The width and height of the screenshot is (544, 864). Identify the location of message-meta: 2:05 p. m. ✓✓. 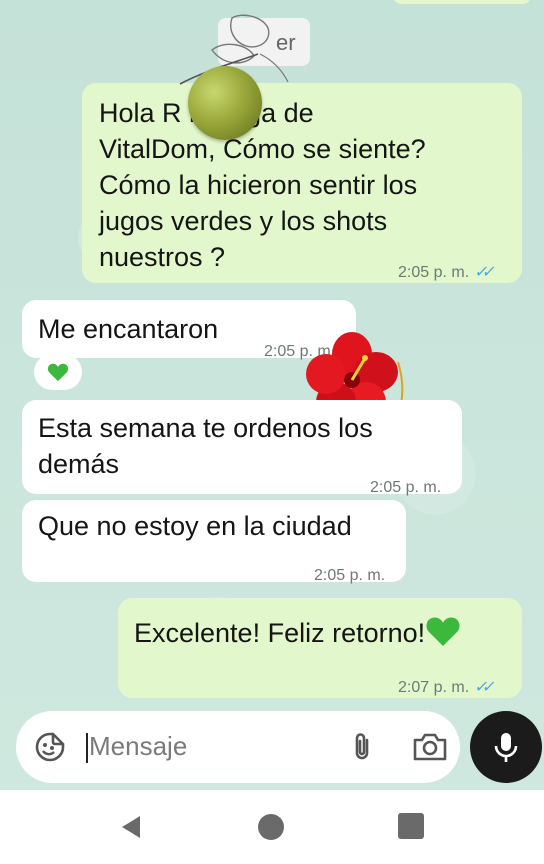
(445, 273).